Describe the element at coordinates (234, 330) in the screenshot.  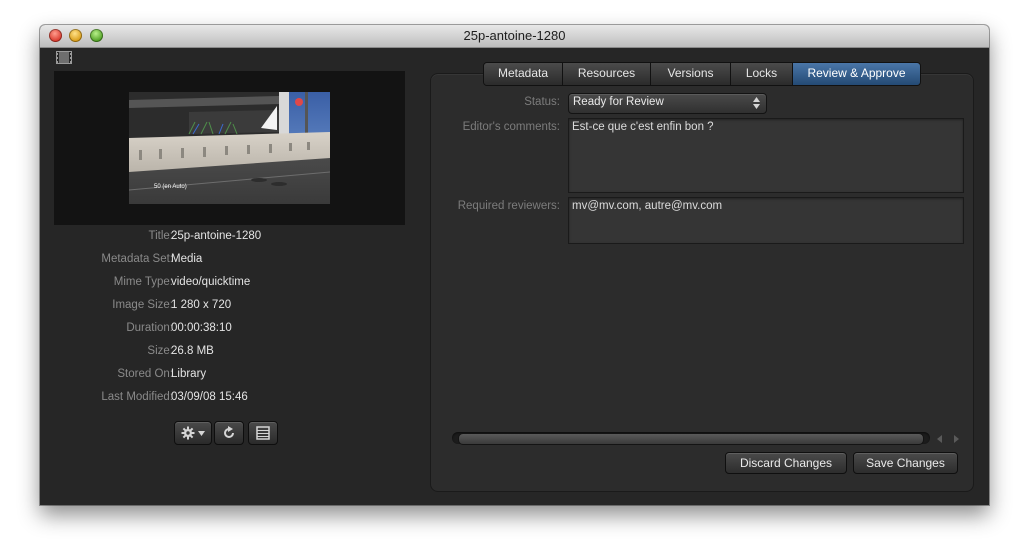
I see `metadata-row-duration: Duration: 00:00:38:10` at that location.